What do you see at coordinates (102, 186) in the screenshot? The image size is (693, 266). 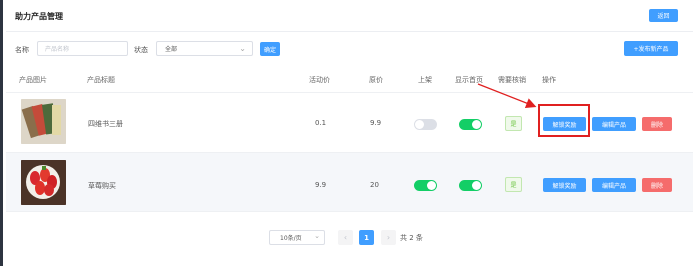 I see `product-title-text: 草莓购买` at bounding box center [102, 186].